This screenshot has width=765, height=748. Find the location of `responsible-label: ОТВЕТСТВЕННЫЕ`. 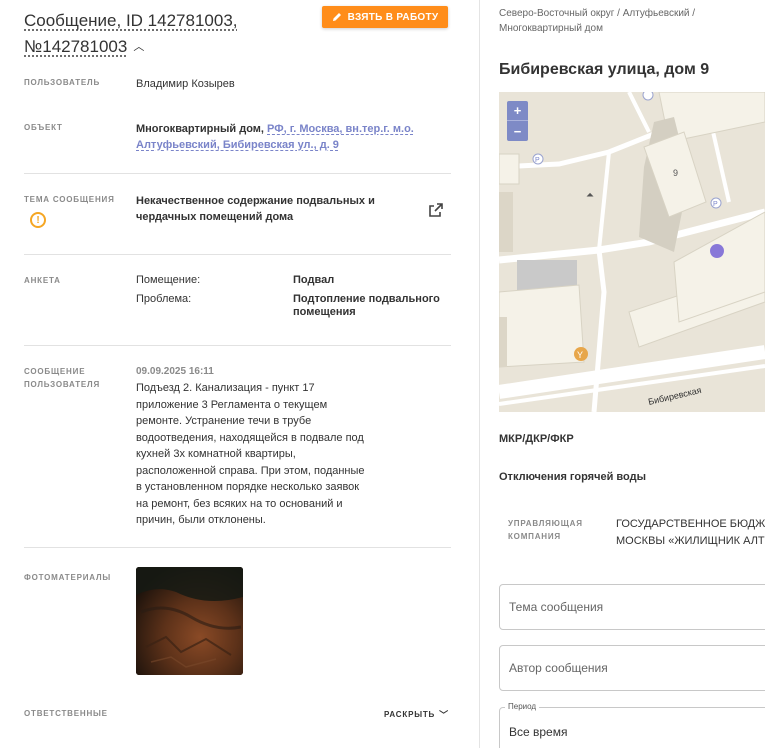

responsible-label: ОТВЕТСТВЕННЫЕ is located at coordinates (66, 713).